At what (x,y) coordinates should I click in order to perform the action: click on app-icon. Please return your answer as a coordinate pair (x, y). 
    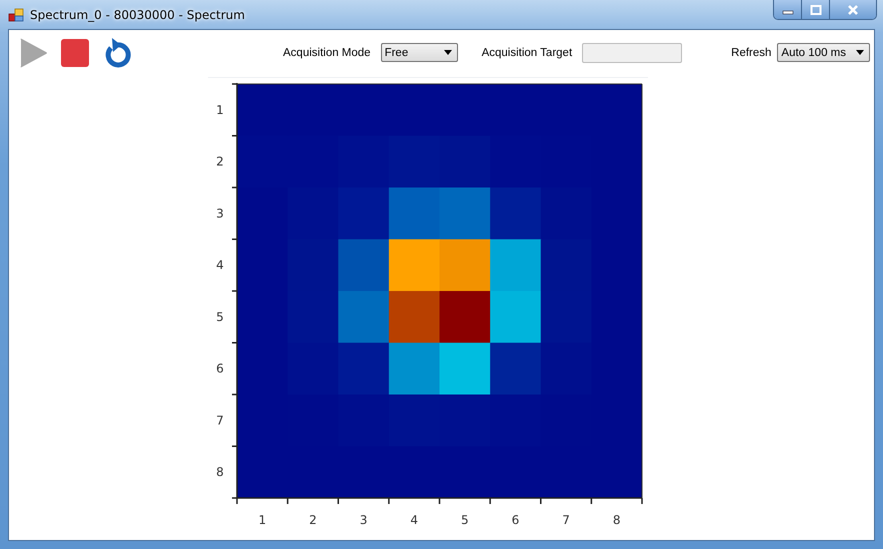
    Looking at the image, I should click on (16, 14).